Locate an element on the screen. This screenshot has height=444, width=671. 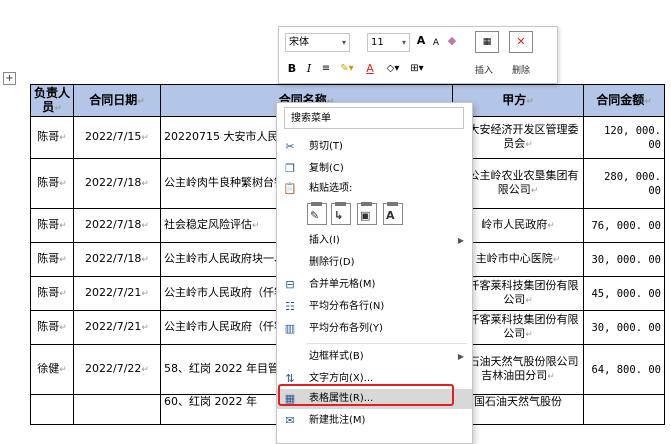
menu-item-distribute-cols: ▥ 平均分布各列(Y) is located at coordinates (374, 329).